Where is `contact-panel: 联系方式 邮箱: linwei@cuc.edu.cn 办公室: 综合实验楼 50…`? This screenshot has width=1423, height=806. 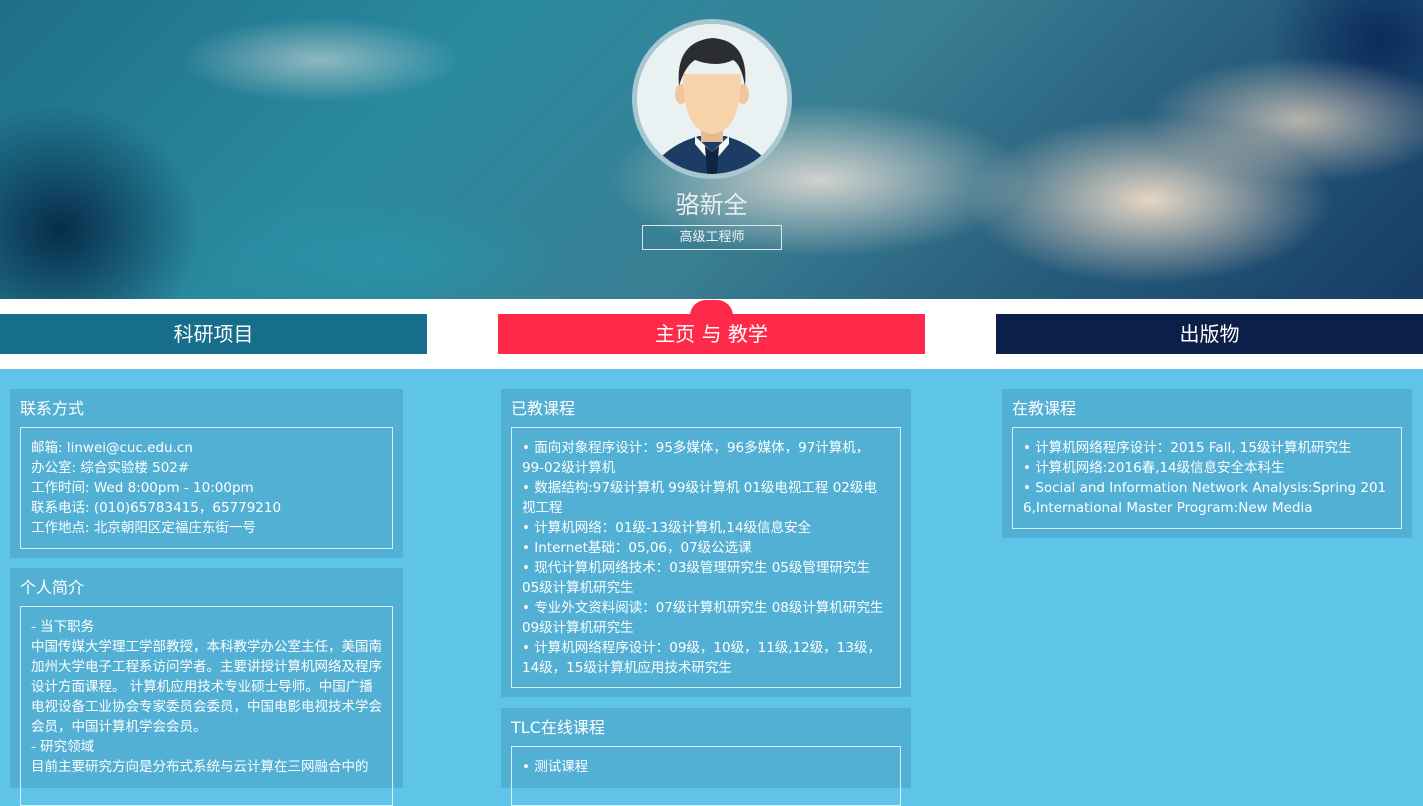 contact-panel: 联系方式 邮箱: linwei@cuc.edu.cn 办公室: 综合实验楼 50… is located at coordinates (206, 473).